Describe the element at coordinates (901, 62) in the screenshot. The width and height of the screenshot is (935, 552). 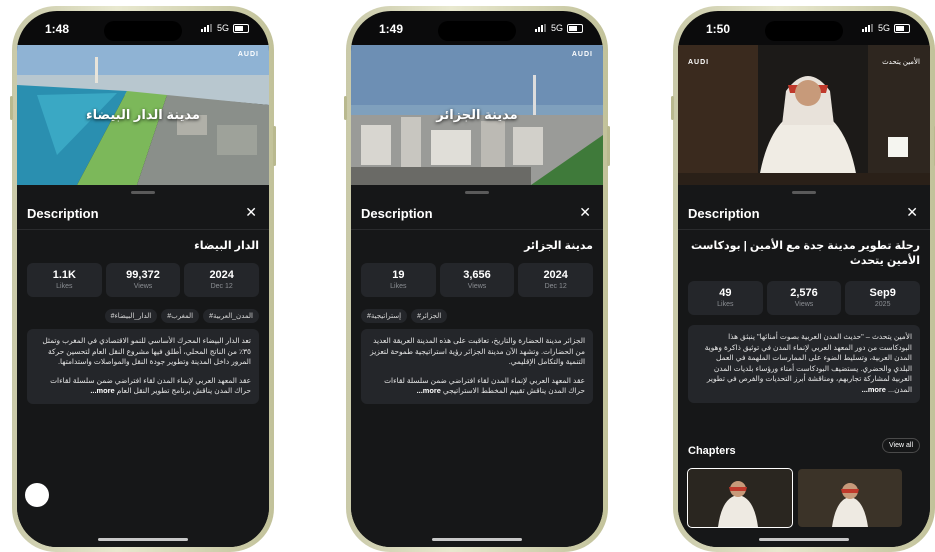
I see `podcast-logo: الأمين يتحدث` at that location.